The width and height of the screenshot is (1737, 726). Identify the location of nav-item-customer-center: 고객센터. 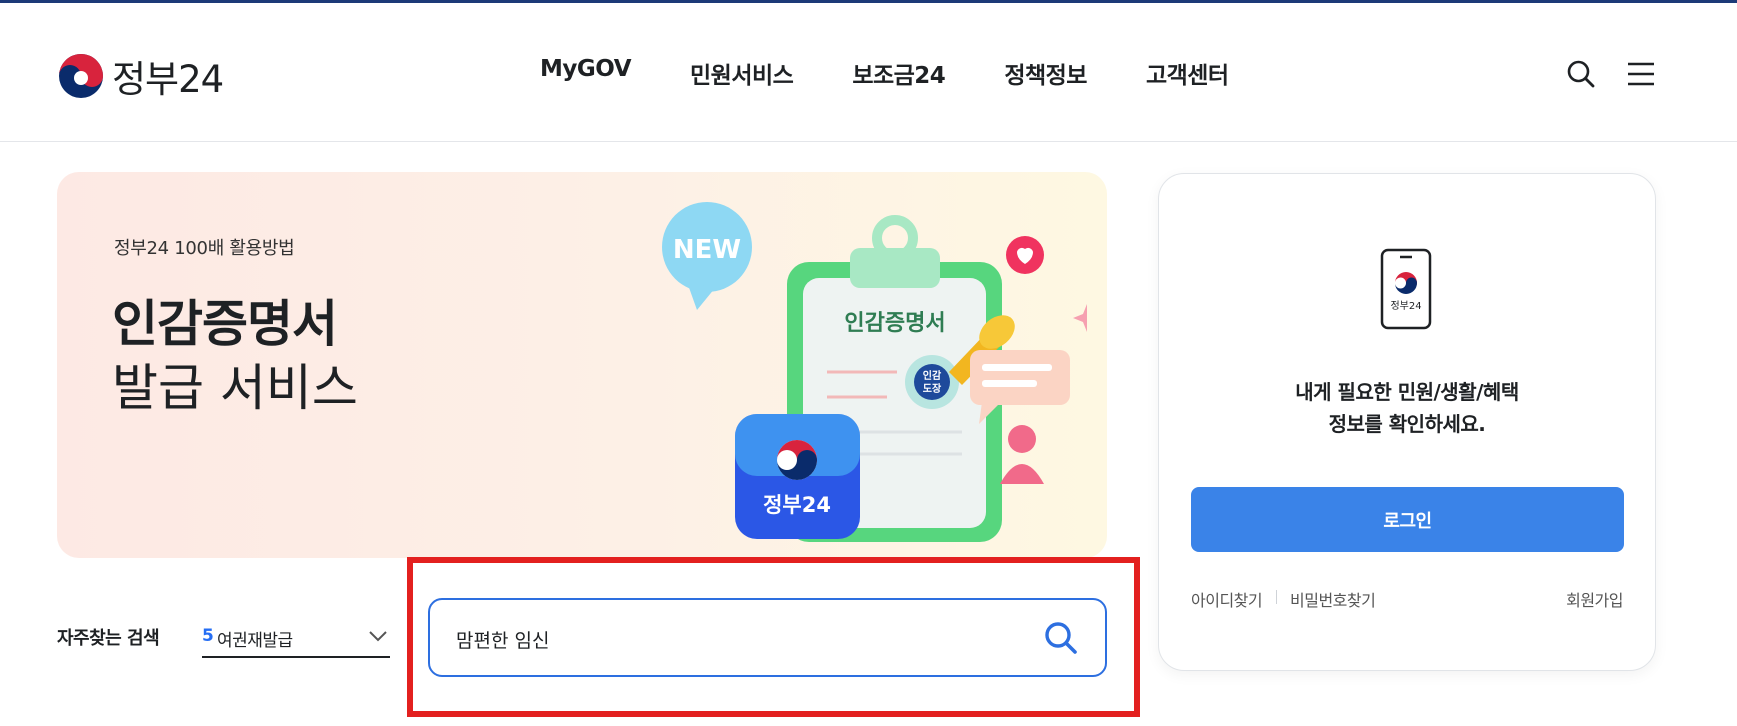
(1187, 73).